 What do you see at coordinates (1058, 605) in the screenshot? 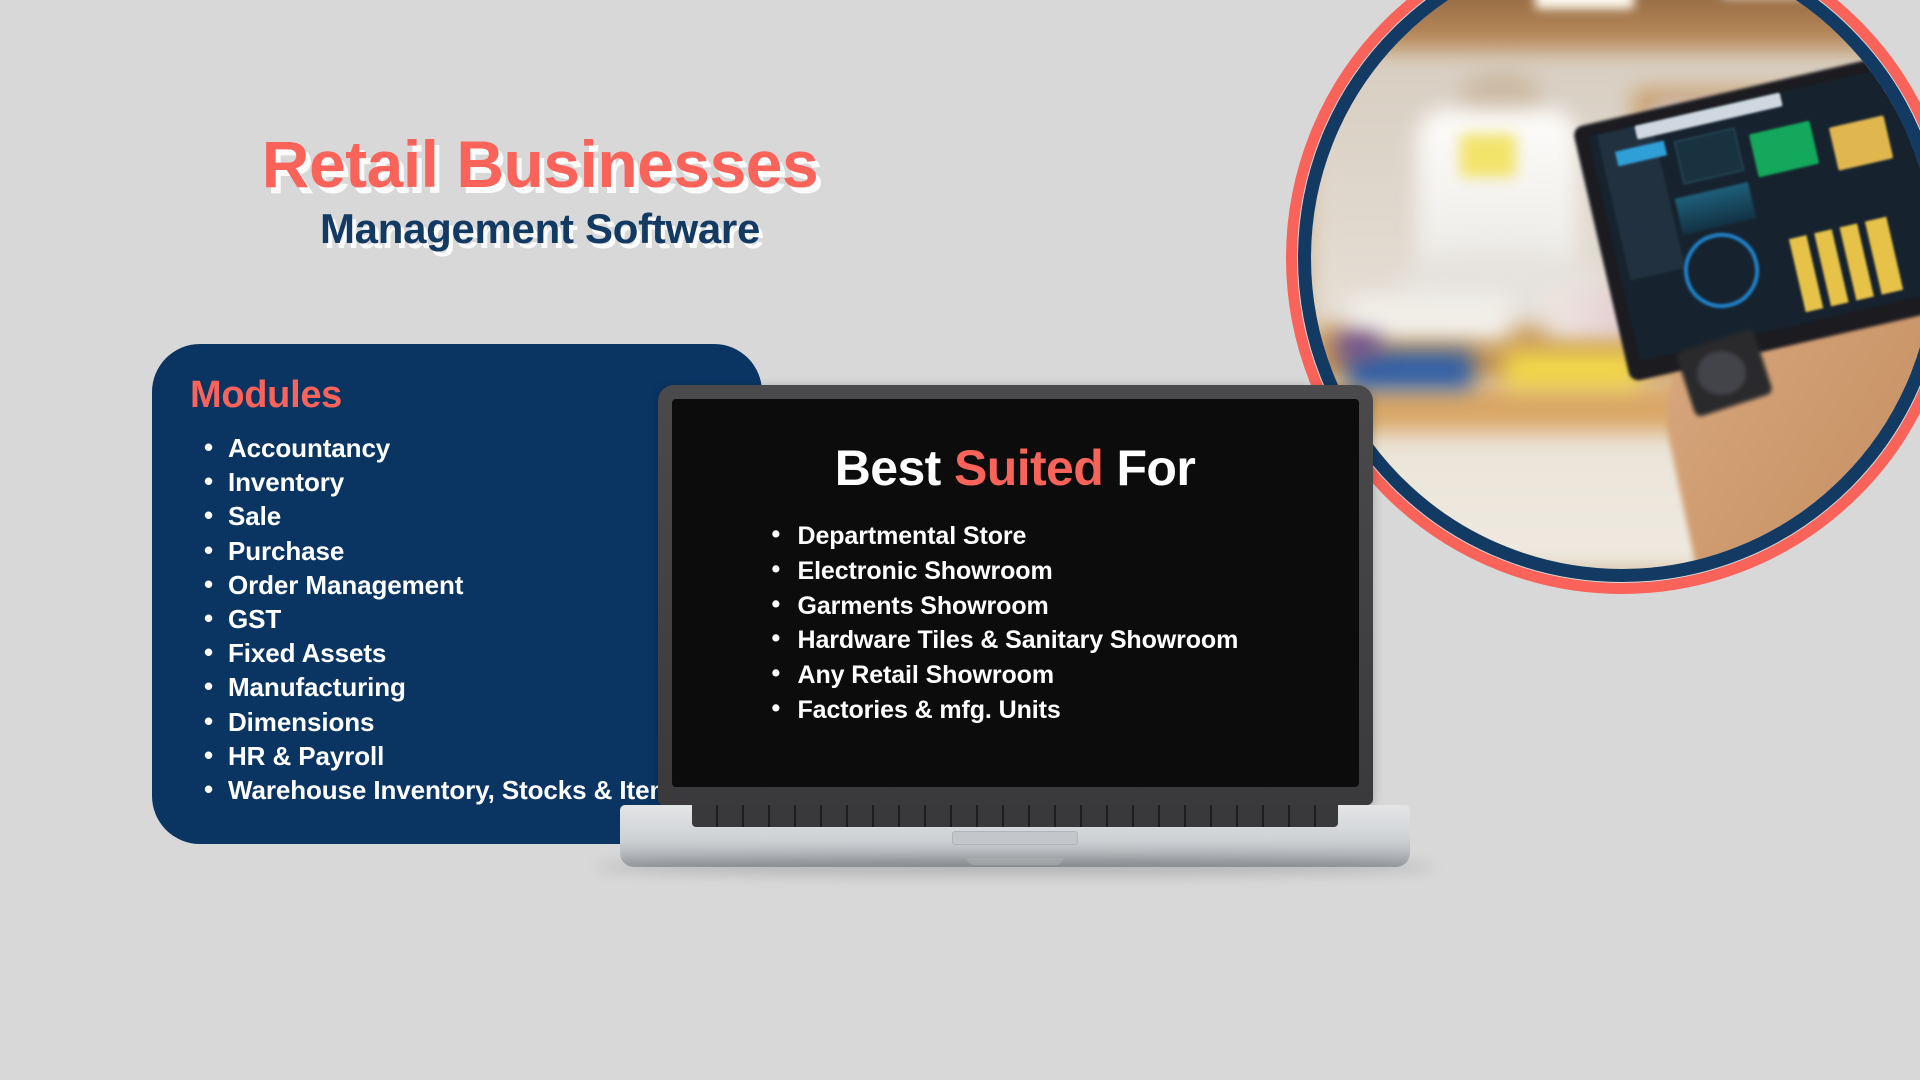
I see `list-item: Garments Showroom` at bounding box center [1058, 605].